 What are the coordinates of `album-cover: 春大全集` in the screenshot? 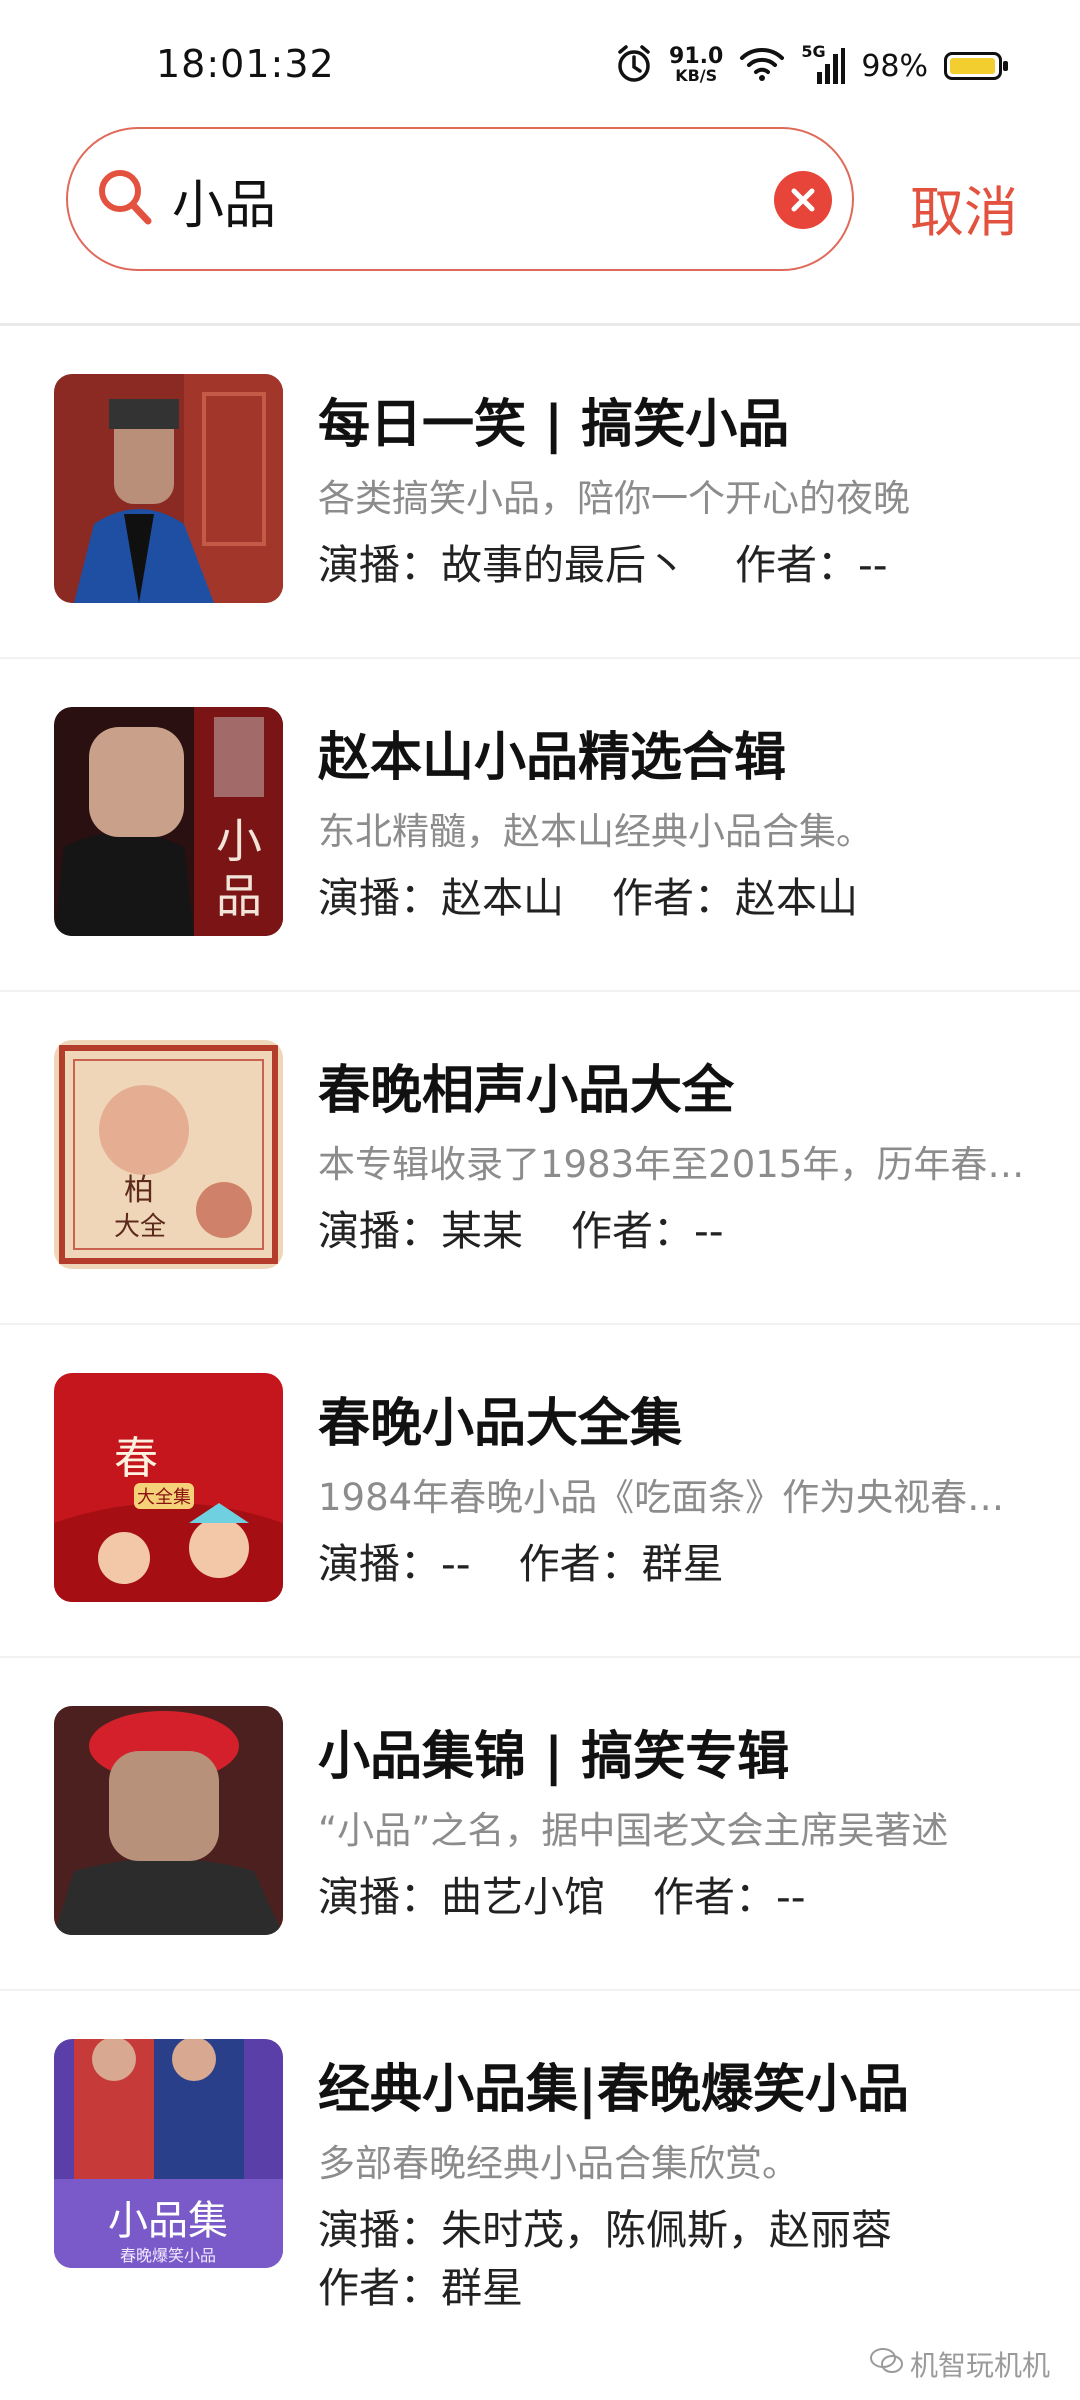 It's located at (168, 1487).